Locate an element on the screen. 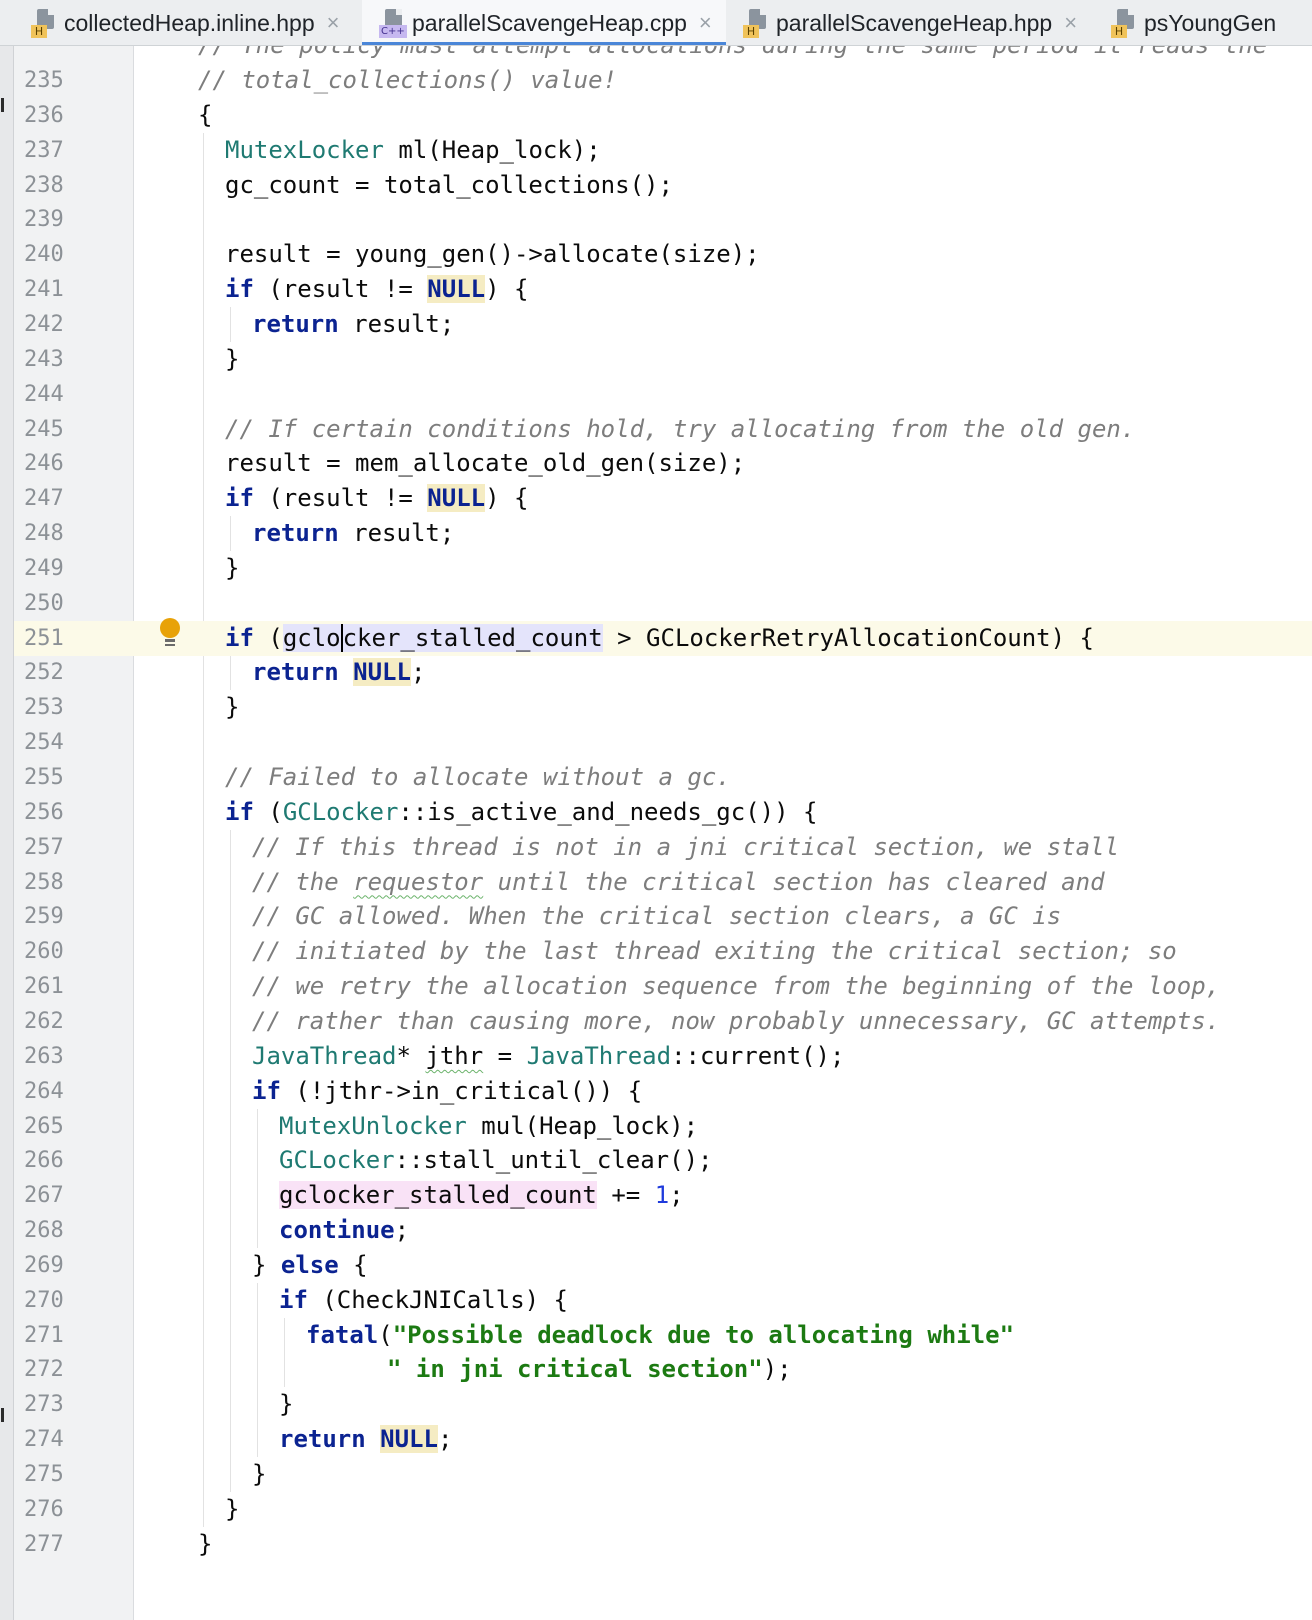 This screenshot has height=1620, width=1312. code-text: gc_count = total_collections(); is located at coordinates (449, 184).